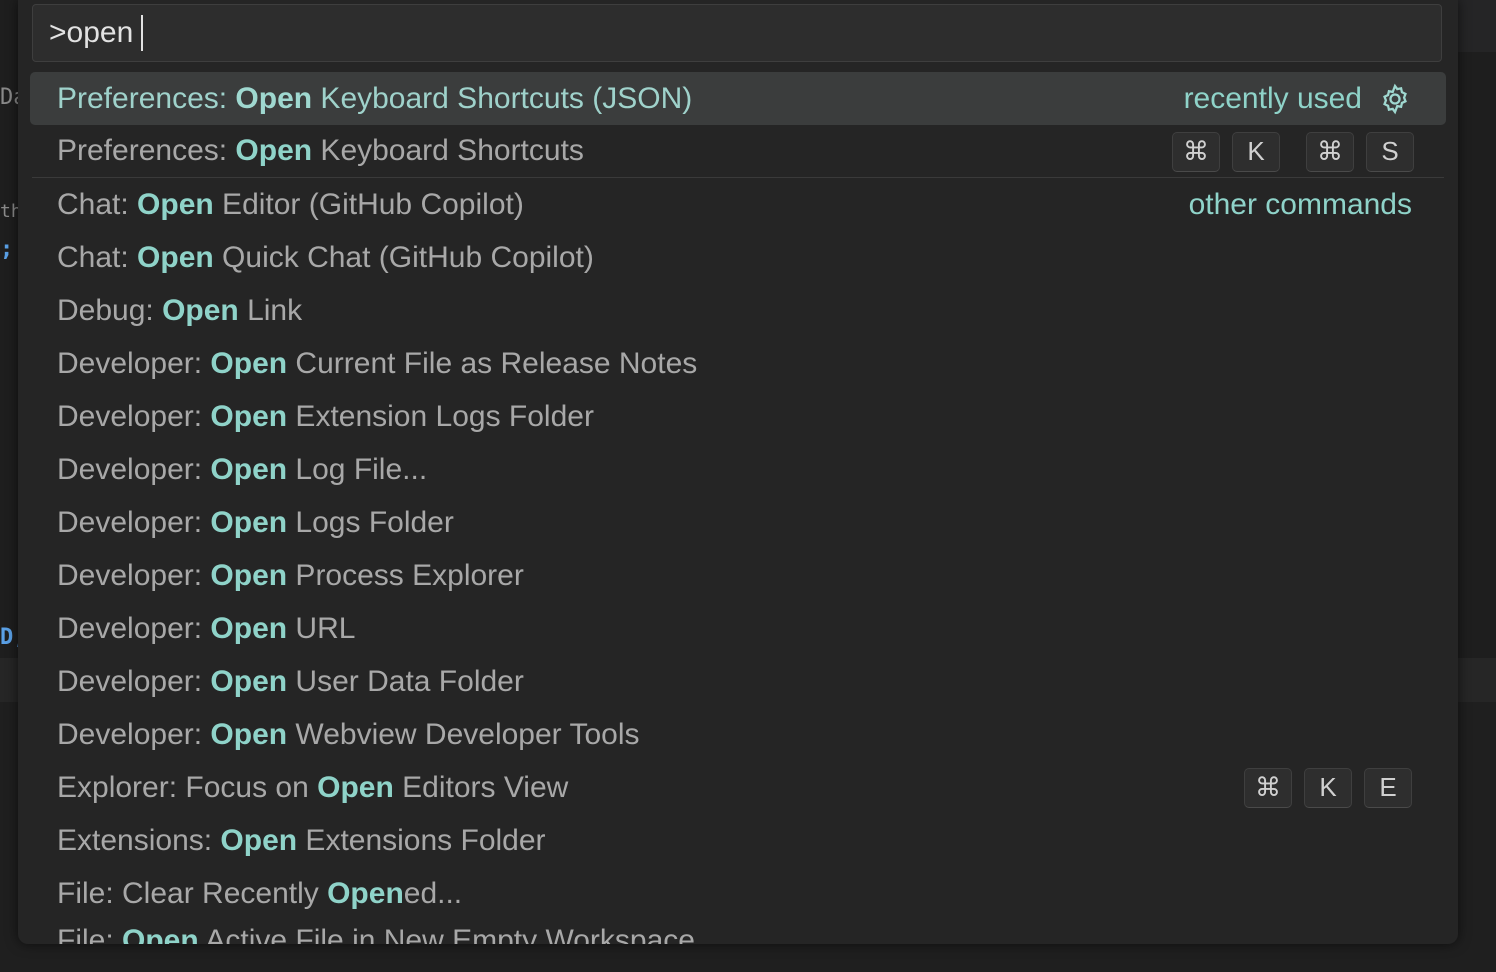 The width and height of the screenshot is (1496, 972). What do you see at coordinates (91, 32) in the screenshot?
I see `command-palette-input-value: >open` at bounding box center [91, 32].